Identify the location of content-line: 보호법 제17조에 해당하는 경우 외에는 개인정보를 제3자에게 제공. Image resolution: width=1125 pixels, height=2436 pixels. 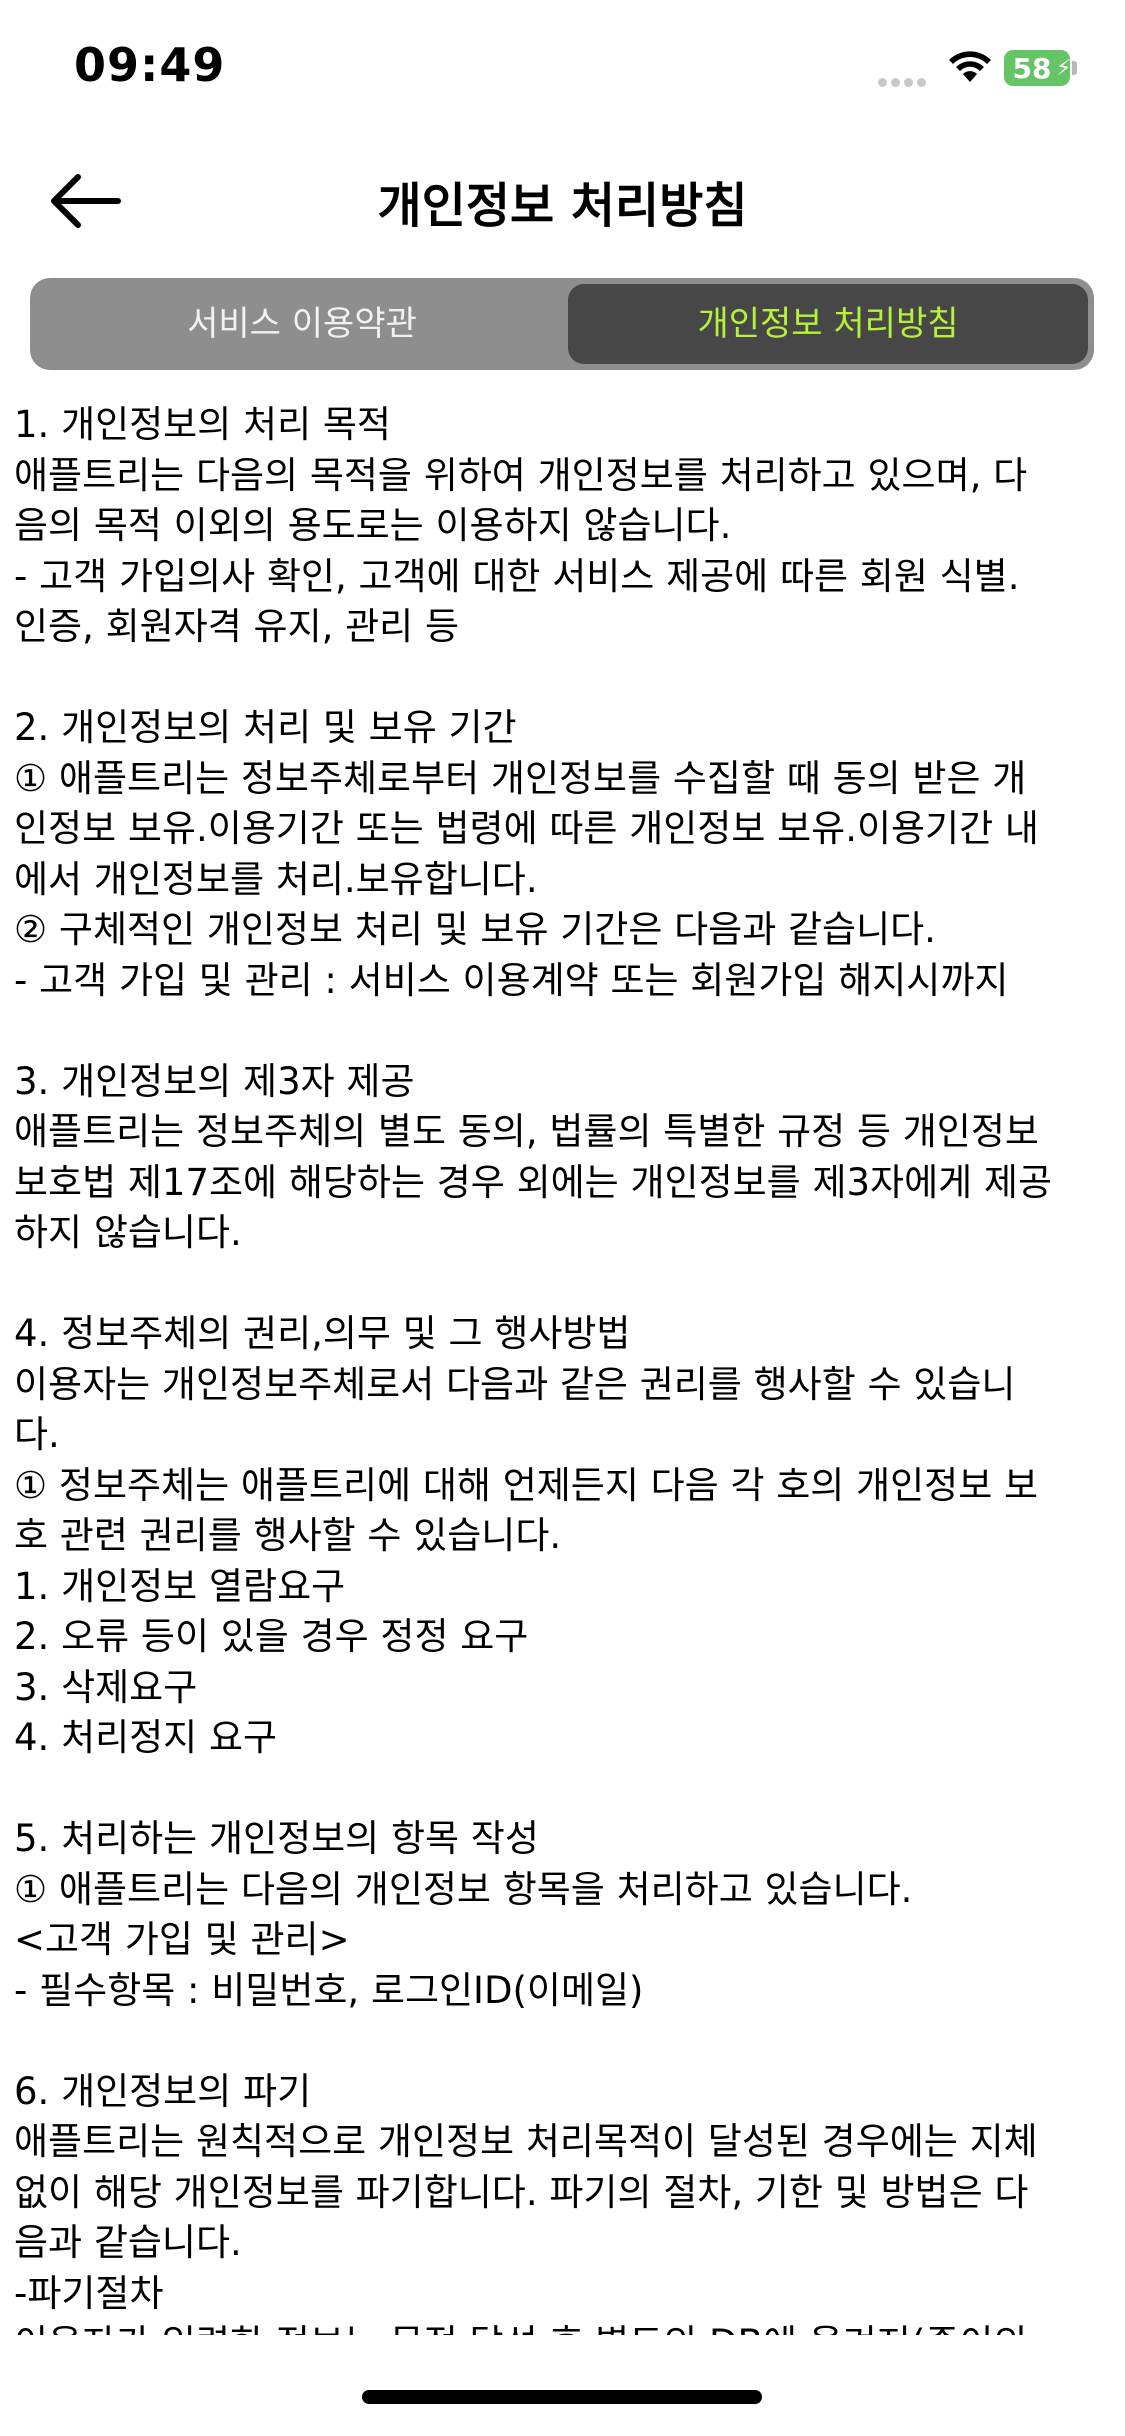
(533, 1182).